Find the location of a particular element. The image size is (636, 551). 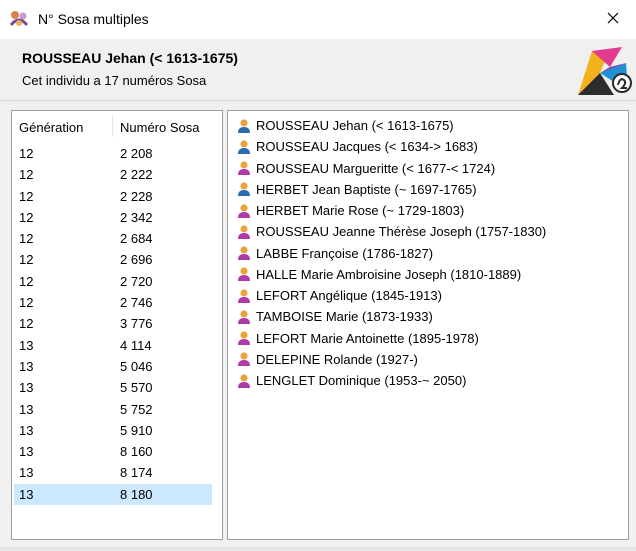

list-item: LEFORT Angélique (1845-1913) is located at coordinates (391, 295).